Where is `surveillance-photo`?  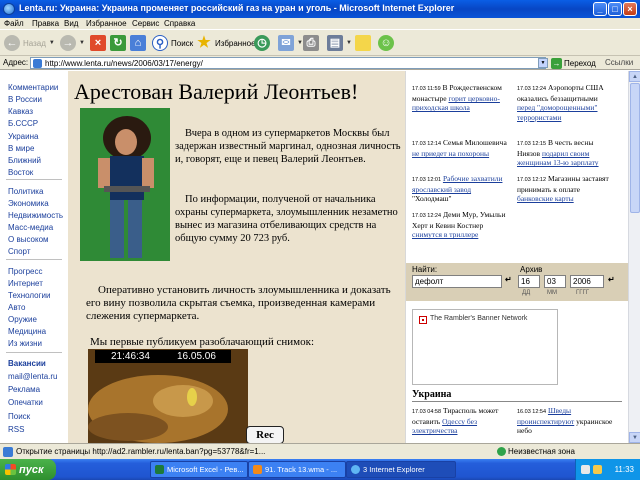 surveillance-photo is located at coordinates (168, 396).